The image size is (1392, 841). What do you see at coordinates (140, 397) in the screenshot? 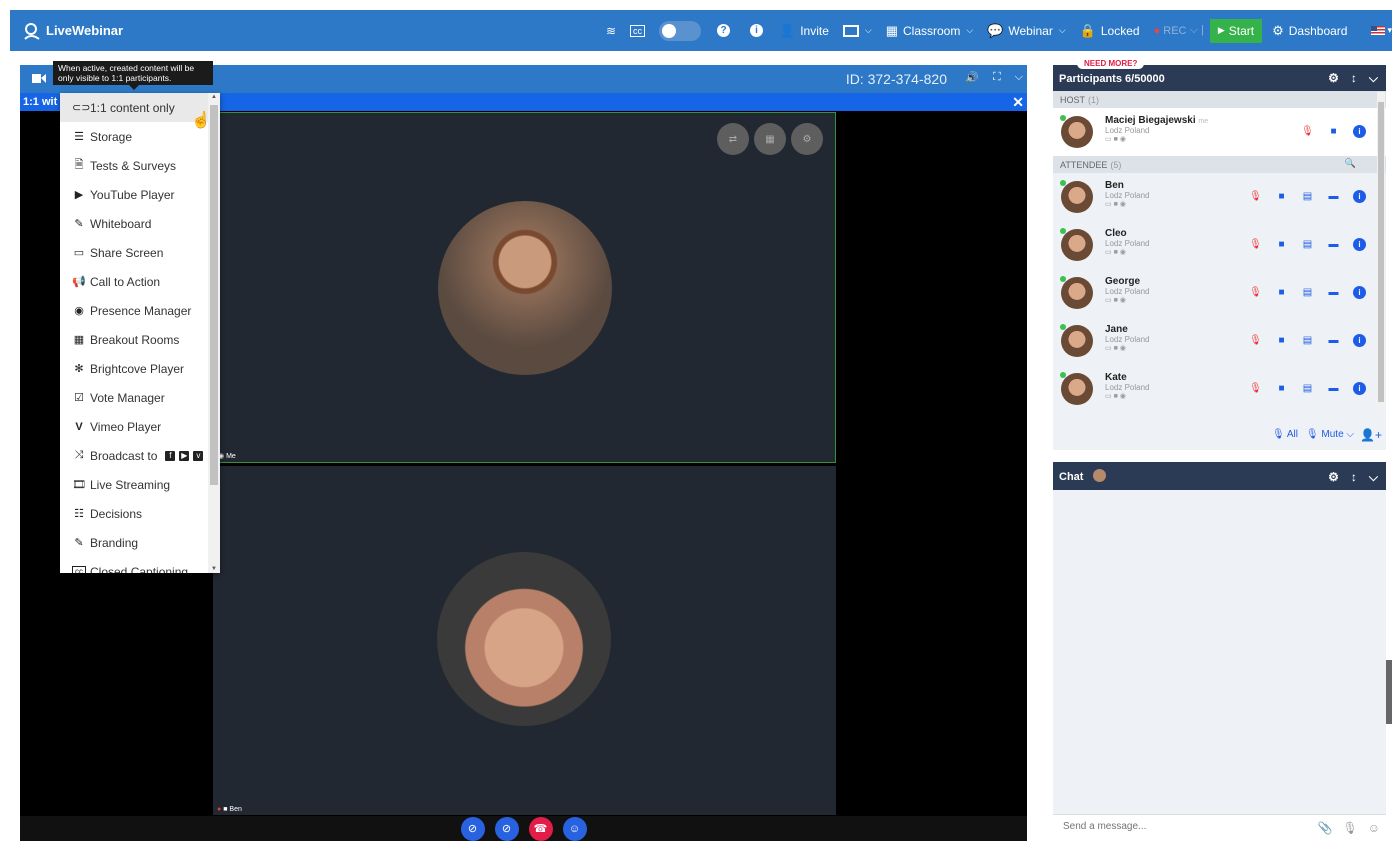
I see `menu-item-vote-manager: ☑ Vote Manager` at bounding box center [140, 397].